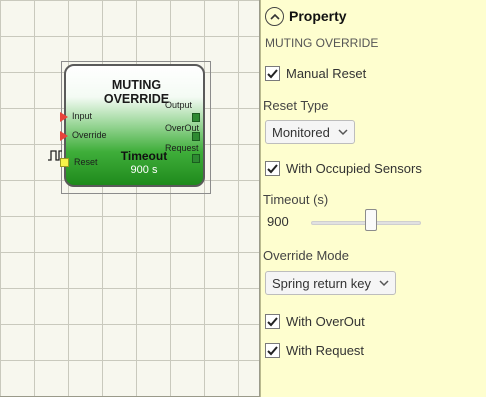  Describe the element at coordinates (354, 168) in the screenshot. I see `occupied-sensors-label: With Occupied Sensors` at that location.